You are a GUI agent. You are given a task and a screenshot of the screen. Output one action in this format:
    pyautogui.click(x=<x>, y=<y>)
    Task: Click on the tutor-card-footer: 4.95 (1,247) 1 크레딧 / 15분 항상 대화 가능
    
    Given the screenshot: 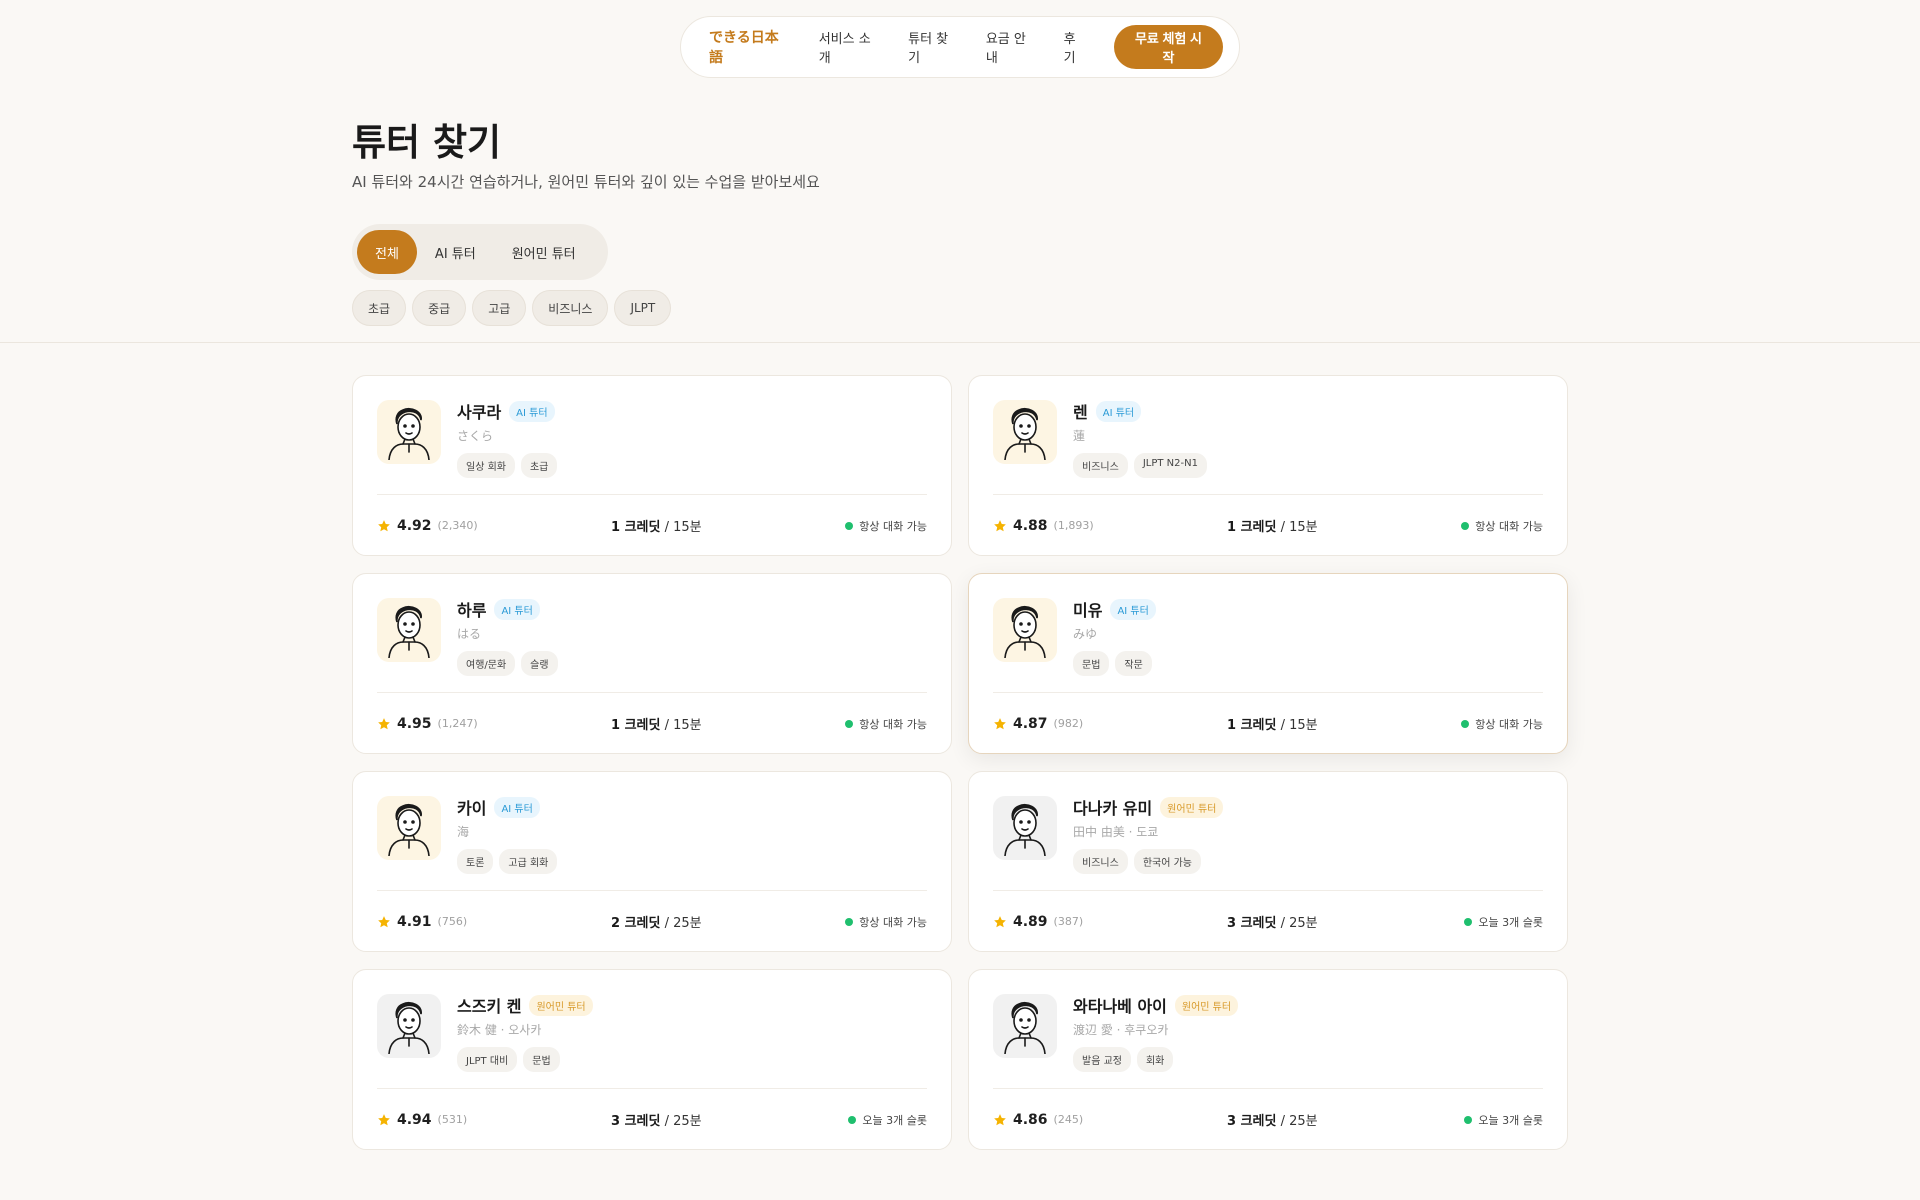 What is the action you would take?
    pyautogui.click(x=652, y=723)
    